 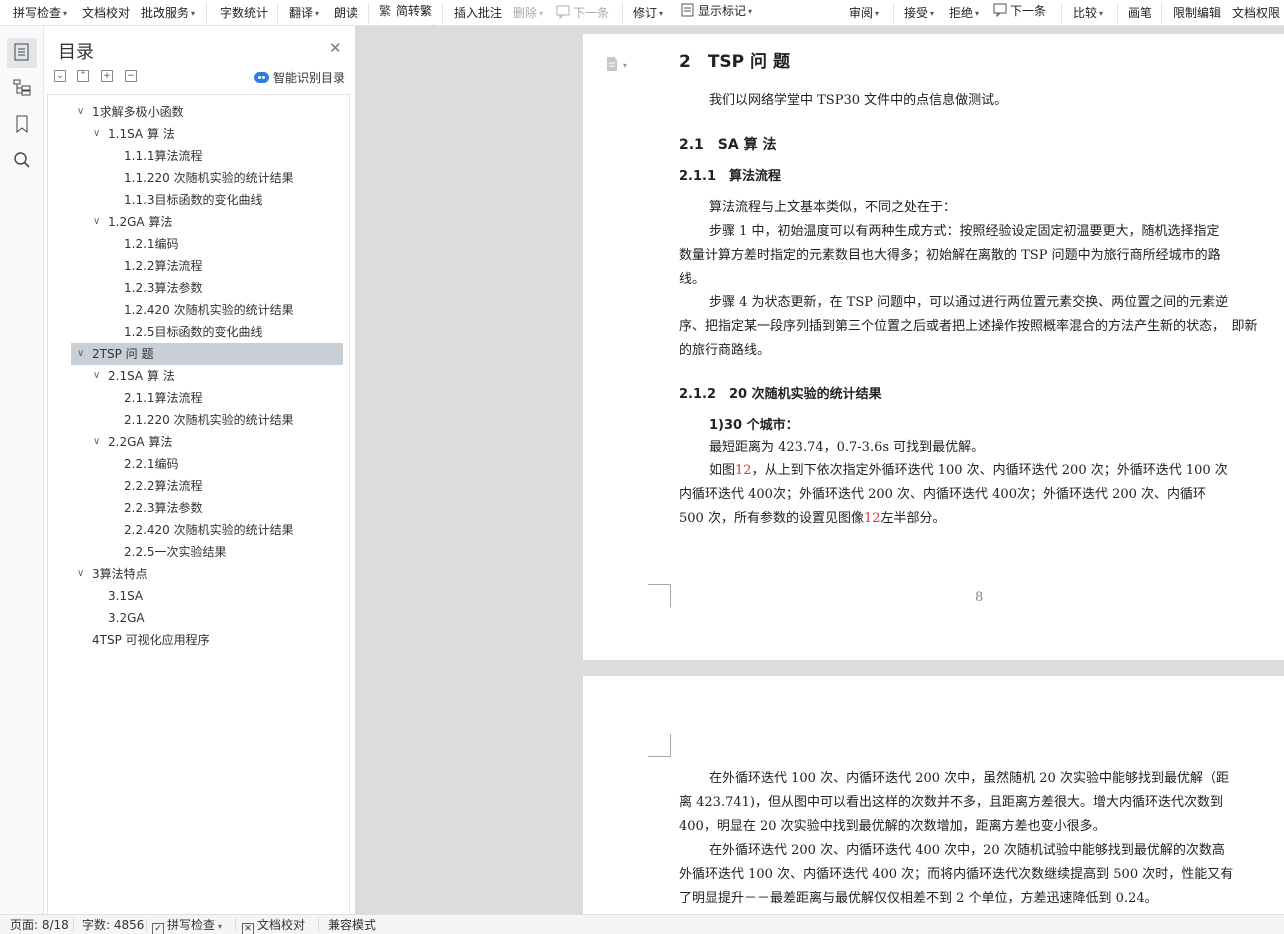 I want to click on paragraph-menu-button: ▾, so click(x=616, y=65).